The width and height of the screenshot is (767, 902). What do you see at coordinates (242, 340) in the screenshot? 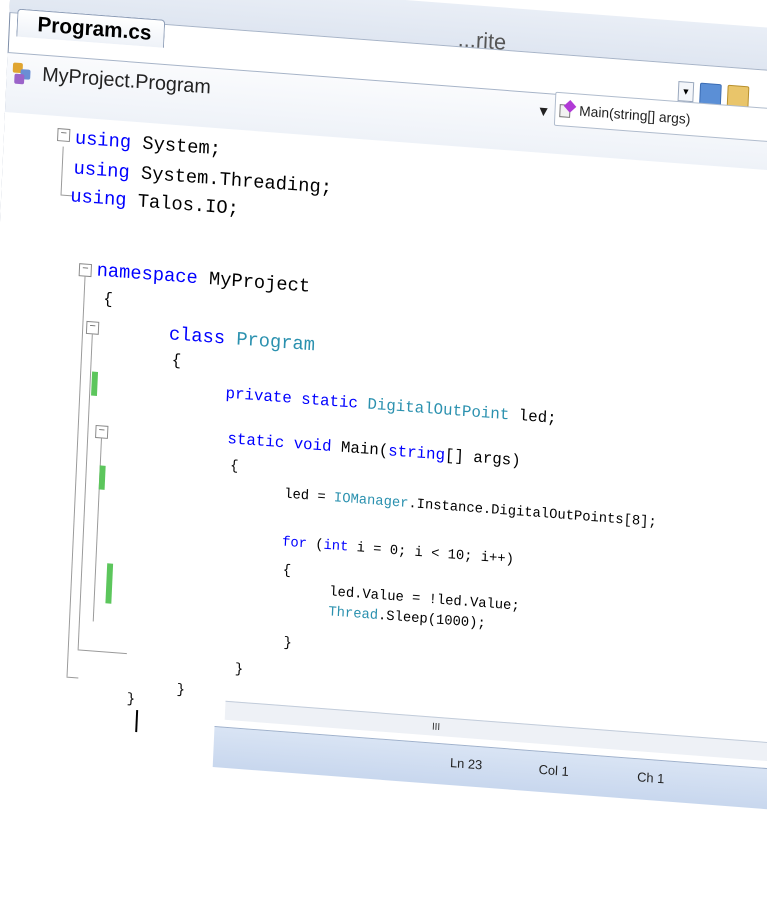
I see `code-line: class Program` at bounding box center [242, 340].